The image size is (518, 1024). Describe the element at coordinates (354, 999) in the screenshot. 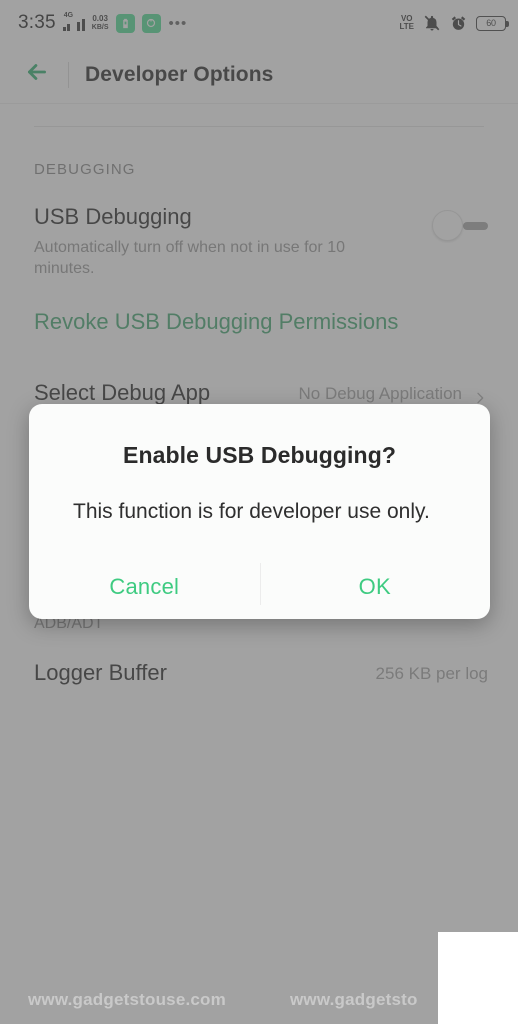

I see `watermark-secondary: www.gadgetsto` at that location.